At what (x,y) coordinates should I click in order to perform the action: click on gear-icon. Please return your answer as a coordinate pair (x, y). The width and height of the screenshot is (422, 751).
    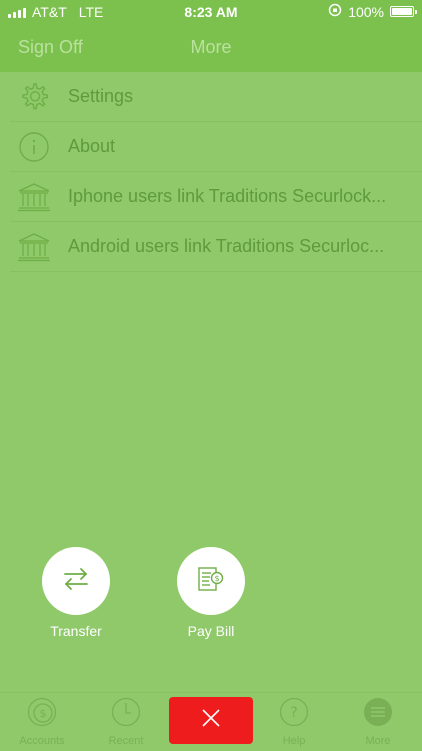
    Looking at the image, I should click on (34, 97).